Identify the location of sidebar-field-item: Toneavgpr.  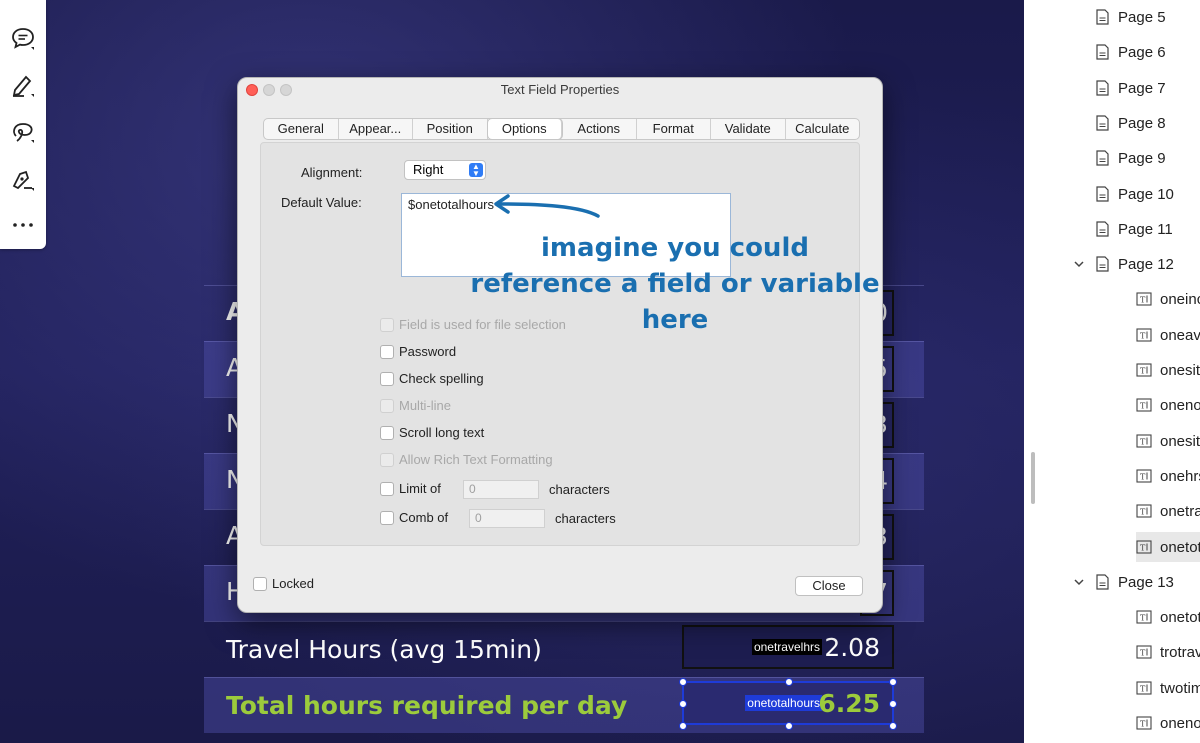
(1168, 335).